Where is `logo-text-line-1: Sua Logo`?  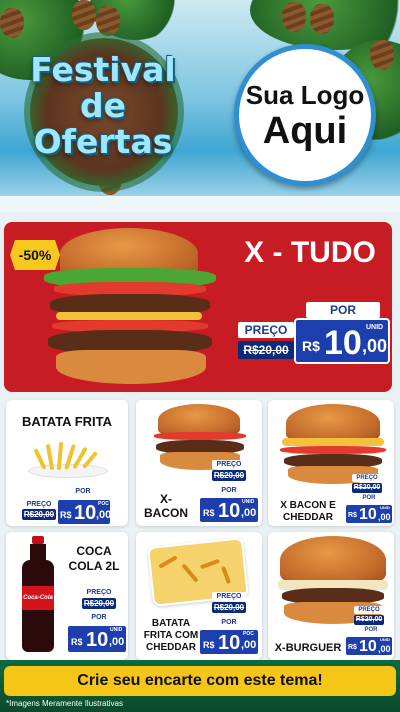
logo-text-line-1: Sua Logo is located at coordinates (305, 94).